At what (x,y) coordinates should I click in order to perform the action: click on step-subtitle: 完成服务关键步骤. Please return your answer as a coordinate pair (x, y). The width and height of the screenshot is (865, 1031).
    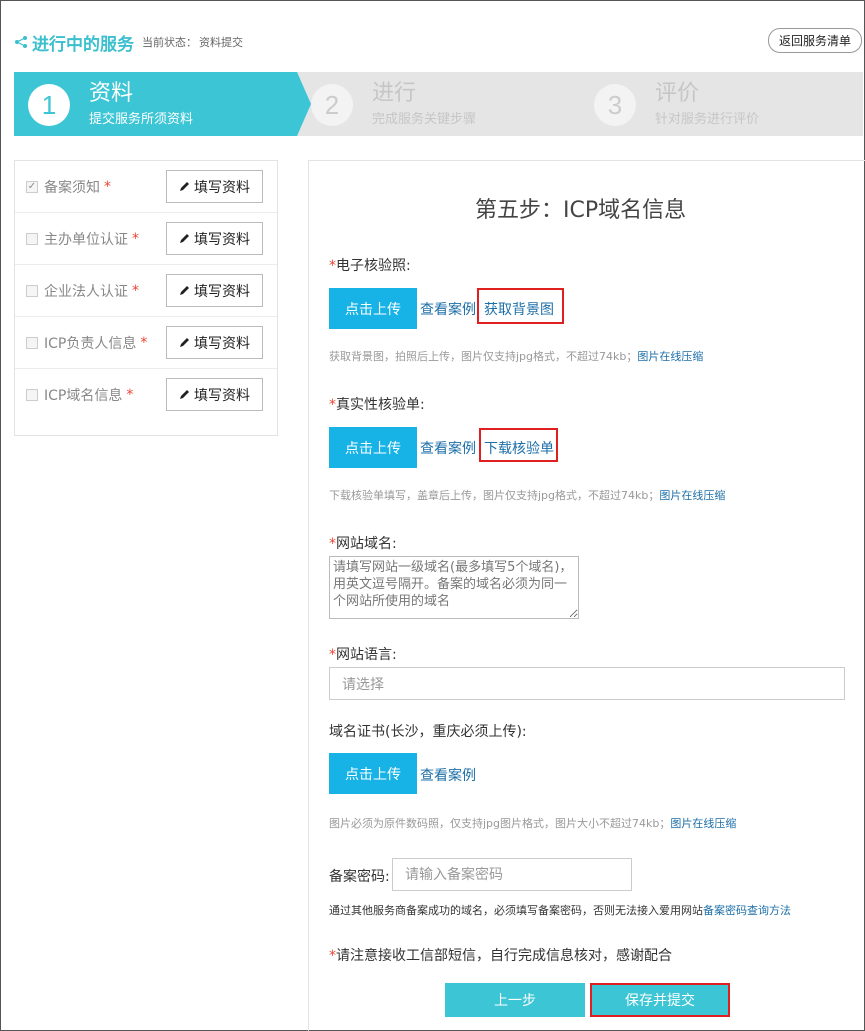
    Looking at the image, I should click on (424, 119).